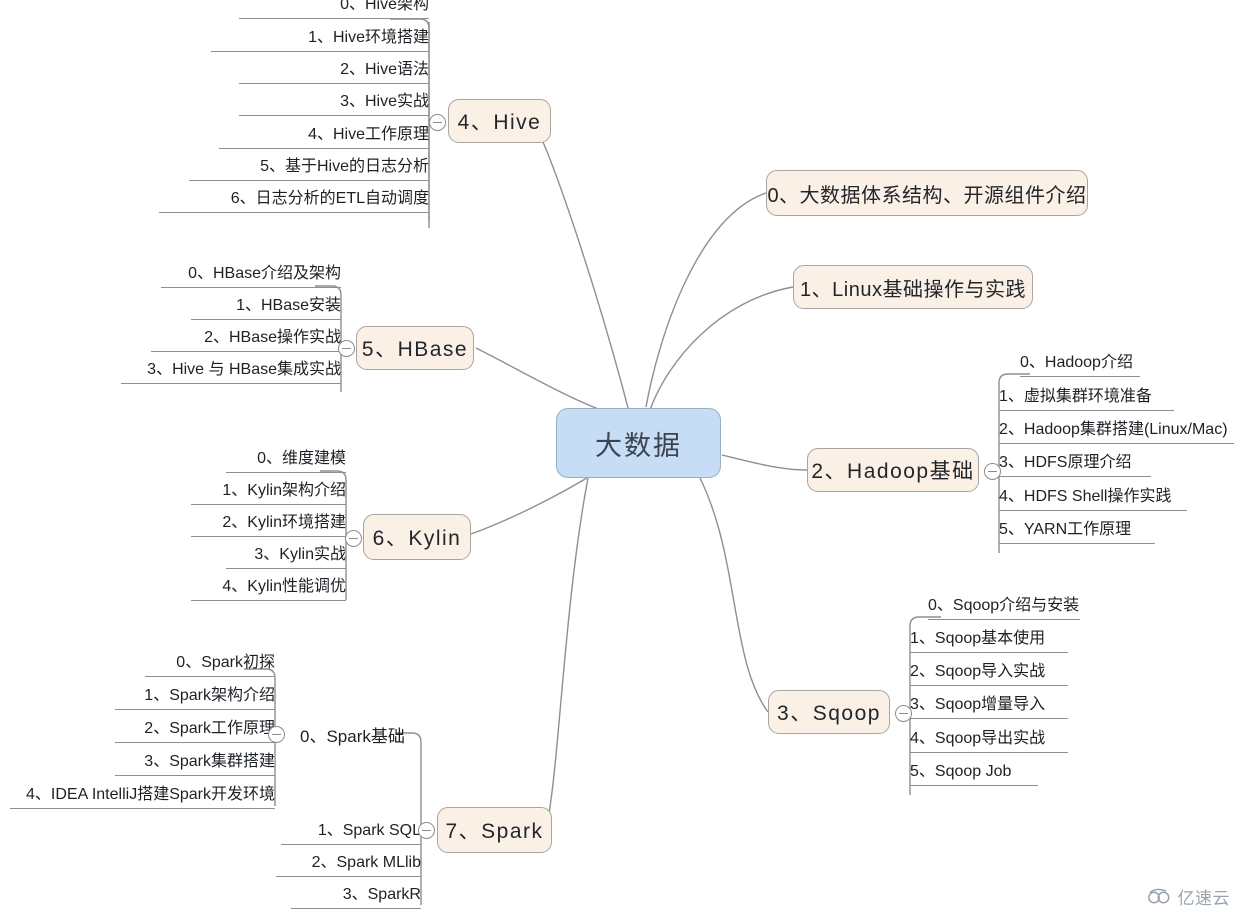 The height and width of the screenshot is (919, 1240). I want to click on leaf-hbase-3: 3、Hive 与 HBase集成实战, so click(231, 372).